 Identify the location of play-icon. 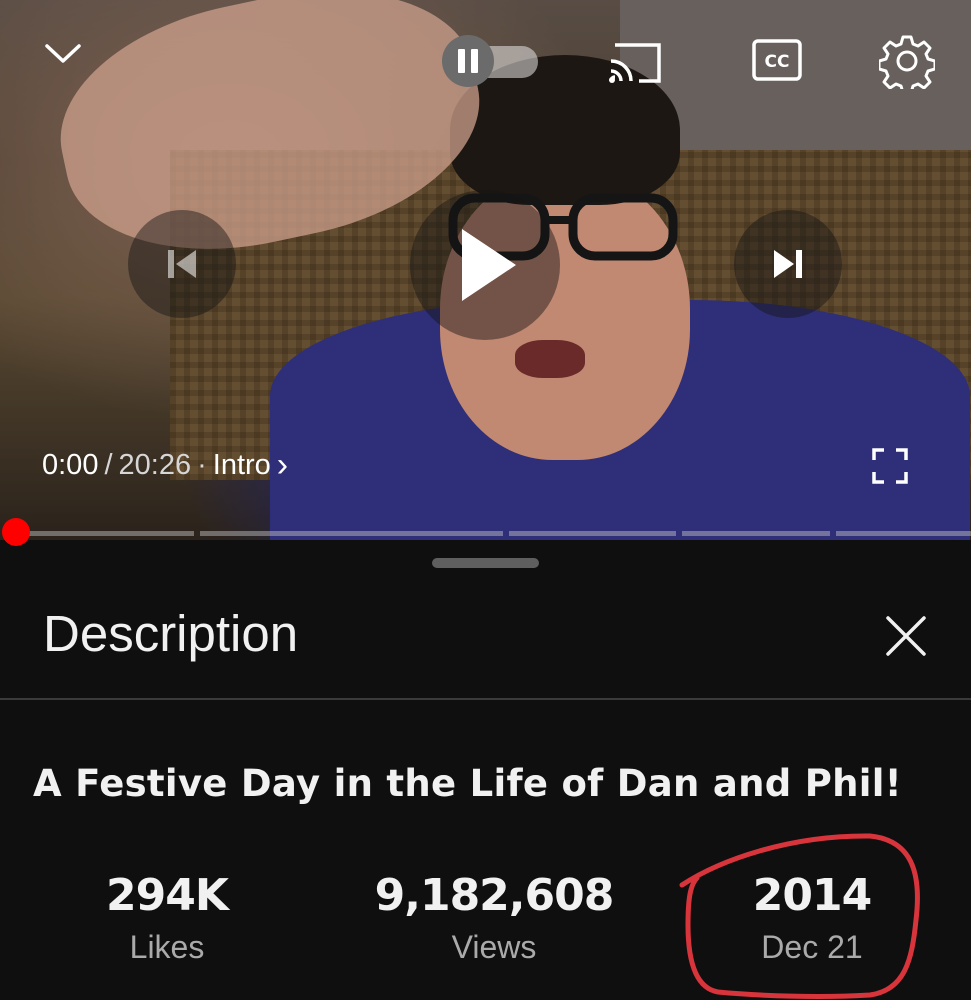
(489, 265).